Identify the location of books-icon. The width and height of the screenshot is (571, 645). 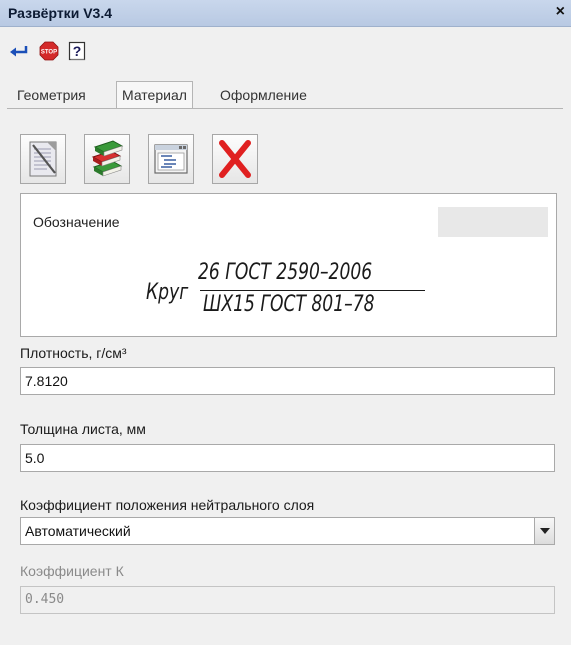
(107, 158).